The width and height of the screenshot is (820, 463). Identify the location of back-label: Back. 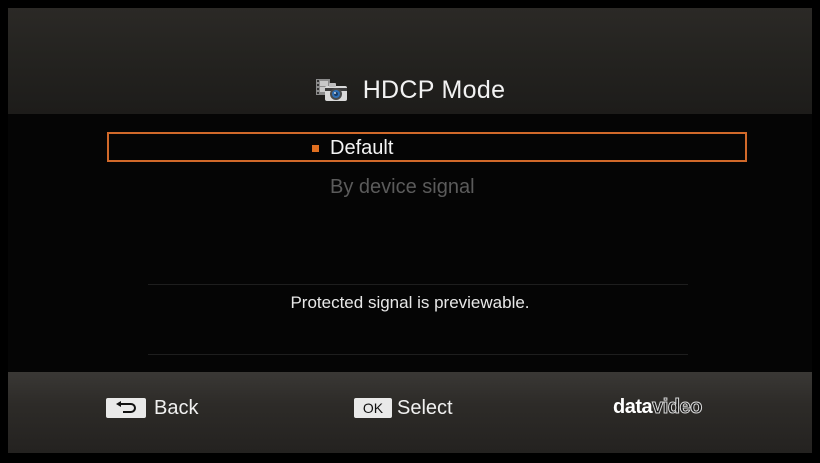
(176, 407).